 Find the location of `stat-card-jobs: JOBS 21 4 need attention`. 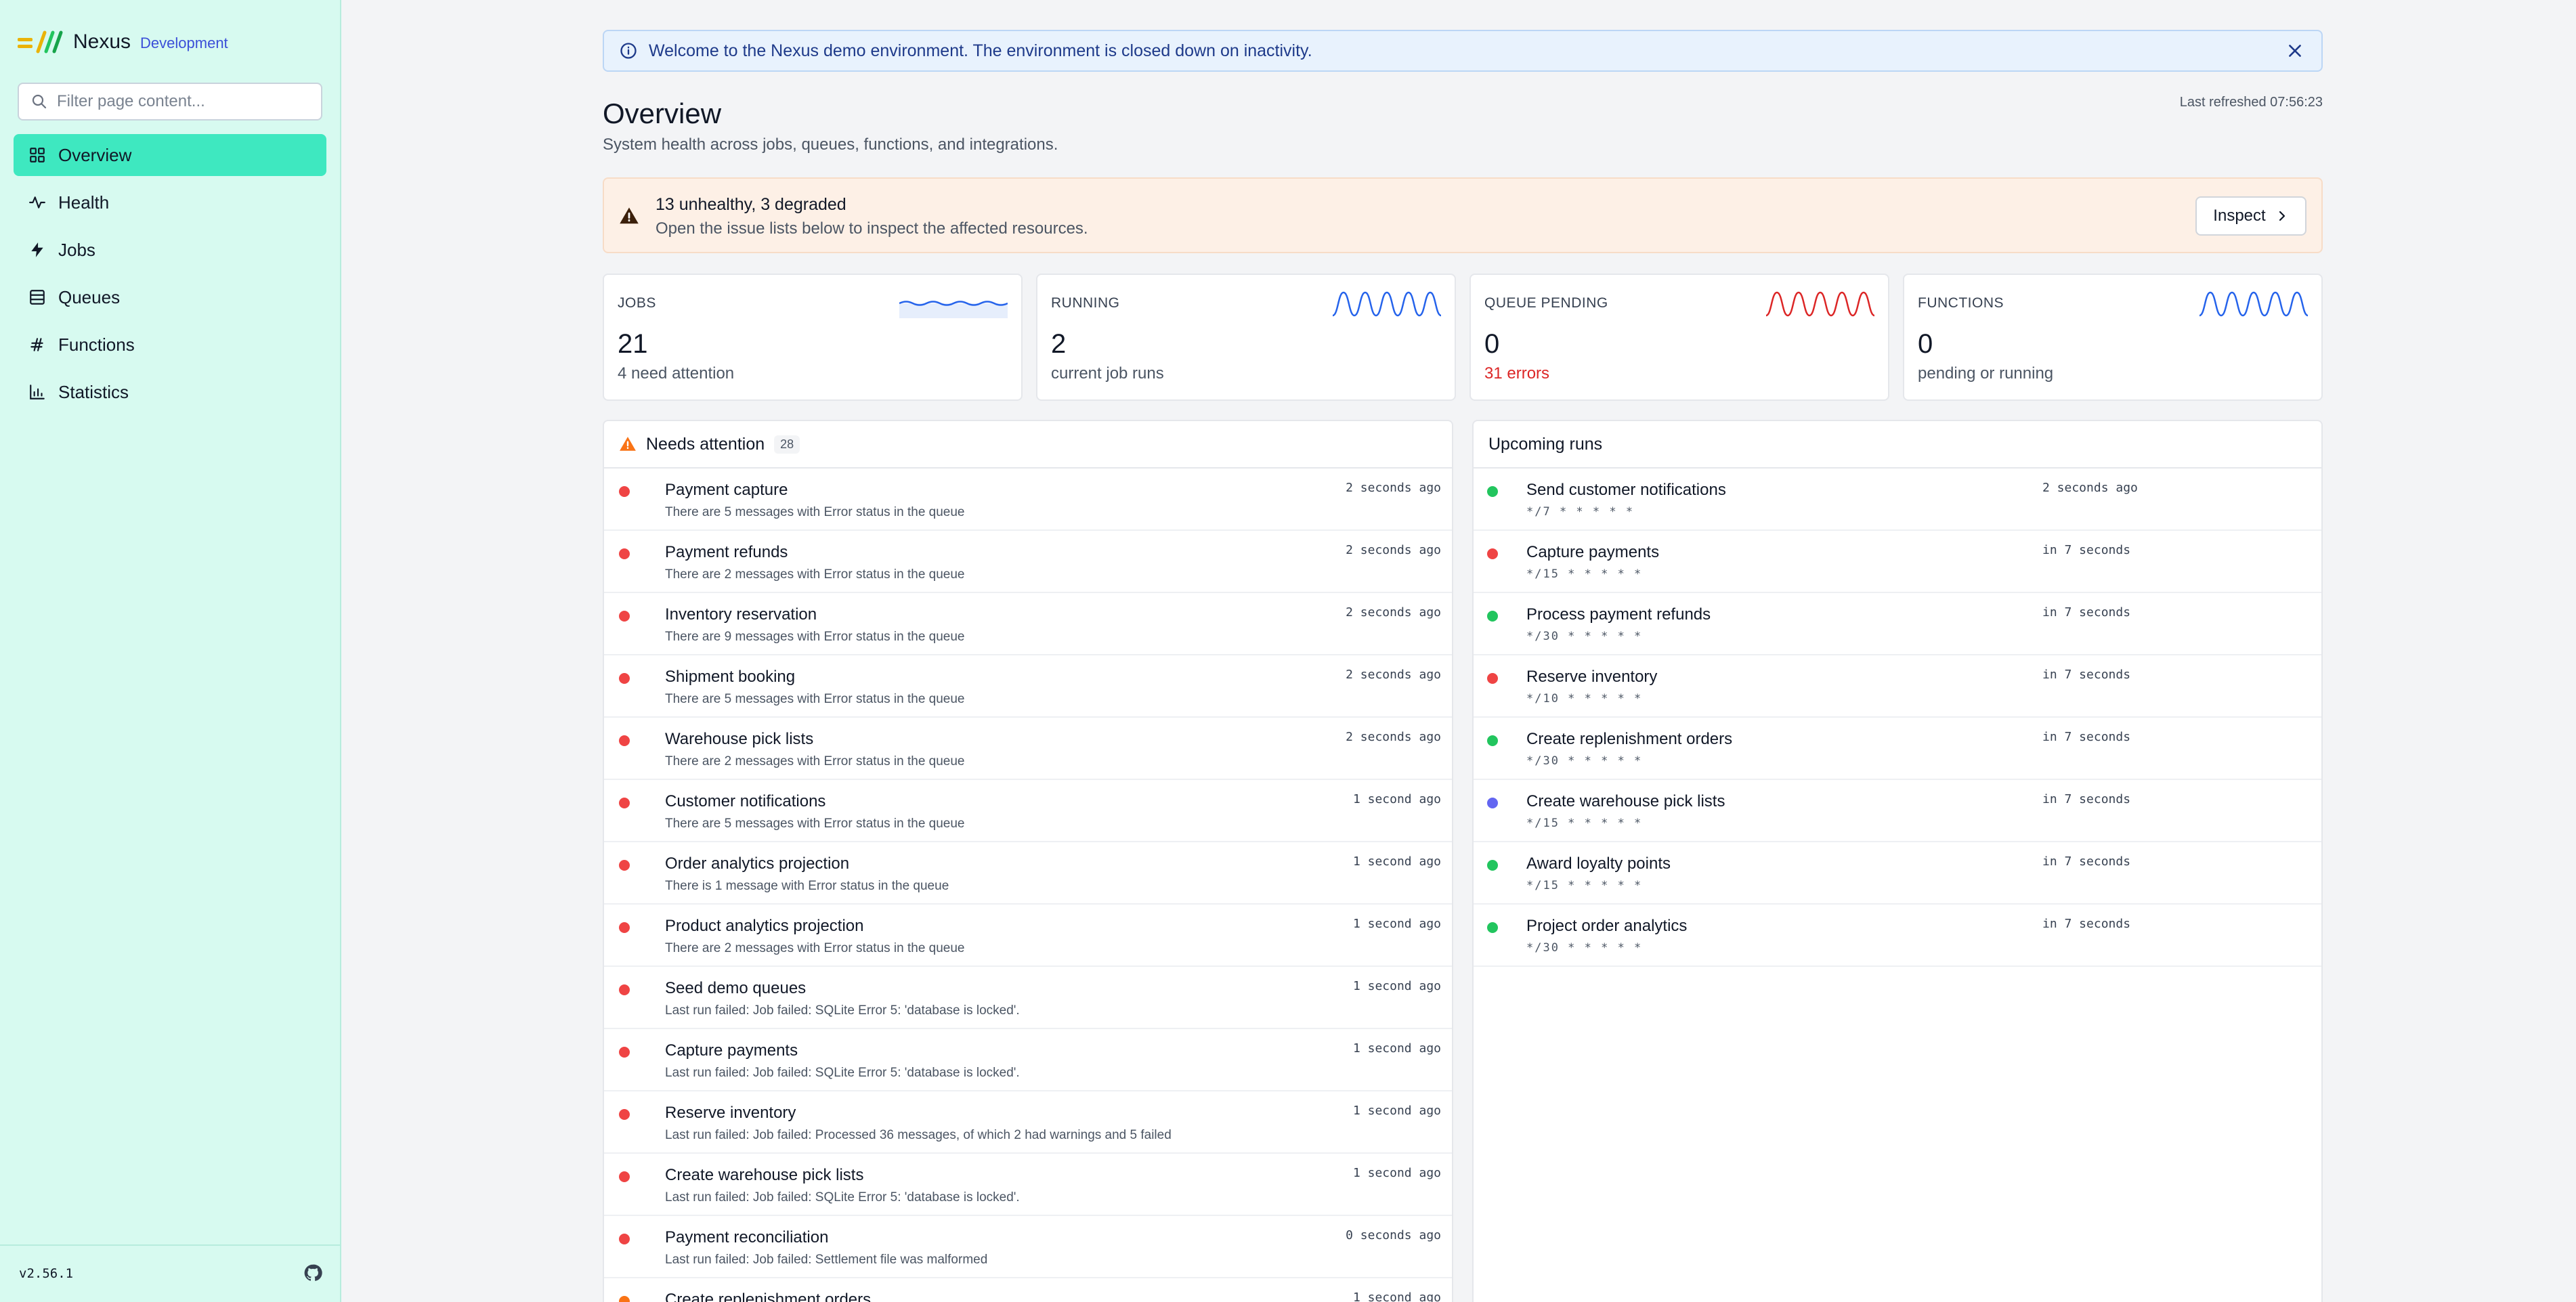

stat-card-jobs: JOBS 21 4 need attention is located at coordinates (813, 337).